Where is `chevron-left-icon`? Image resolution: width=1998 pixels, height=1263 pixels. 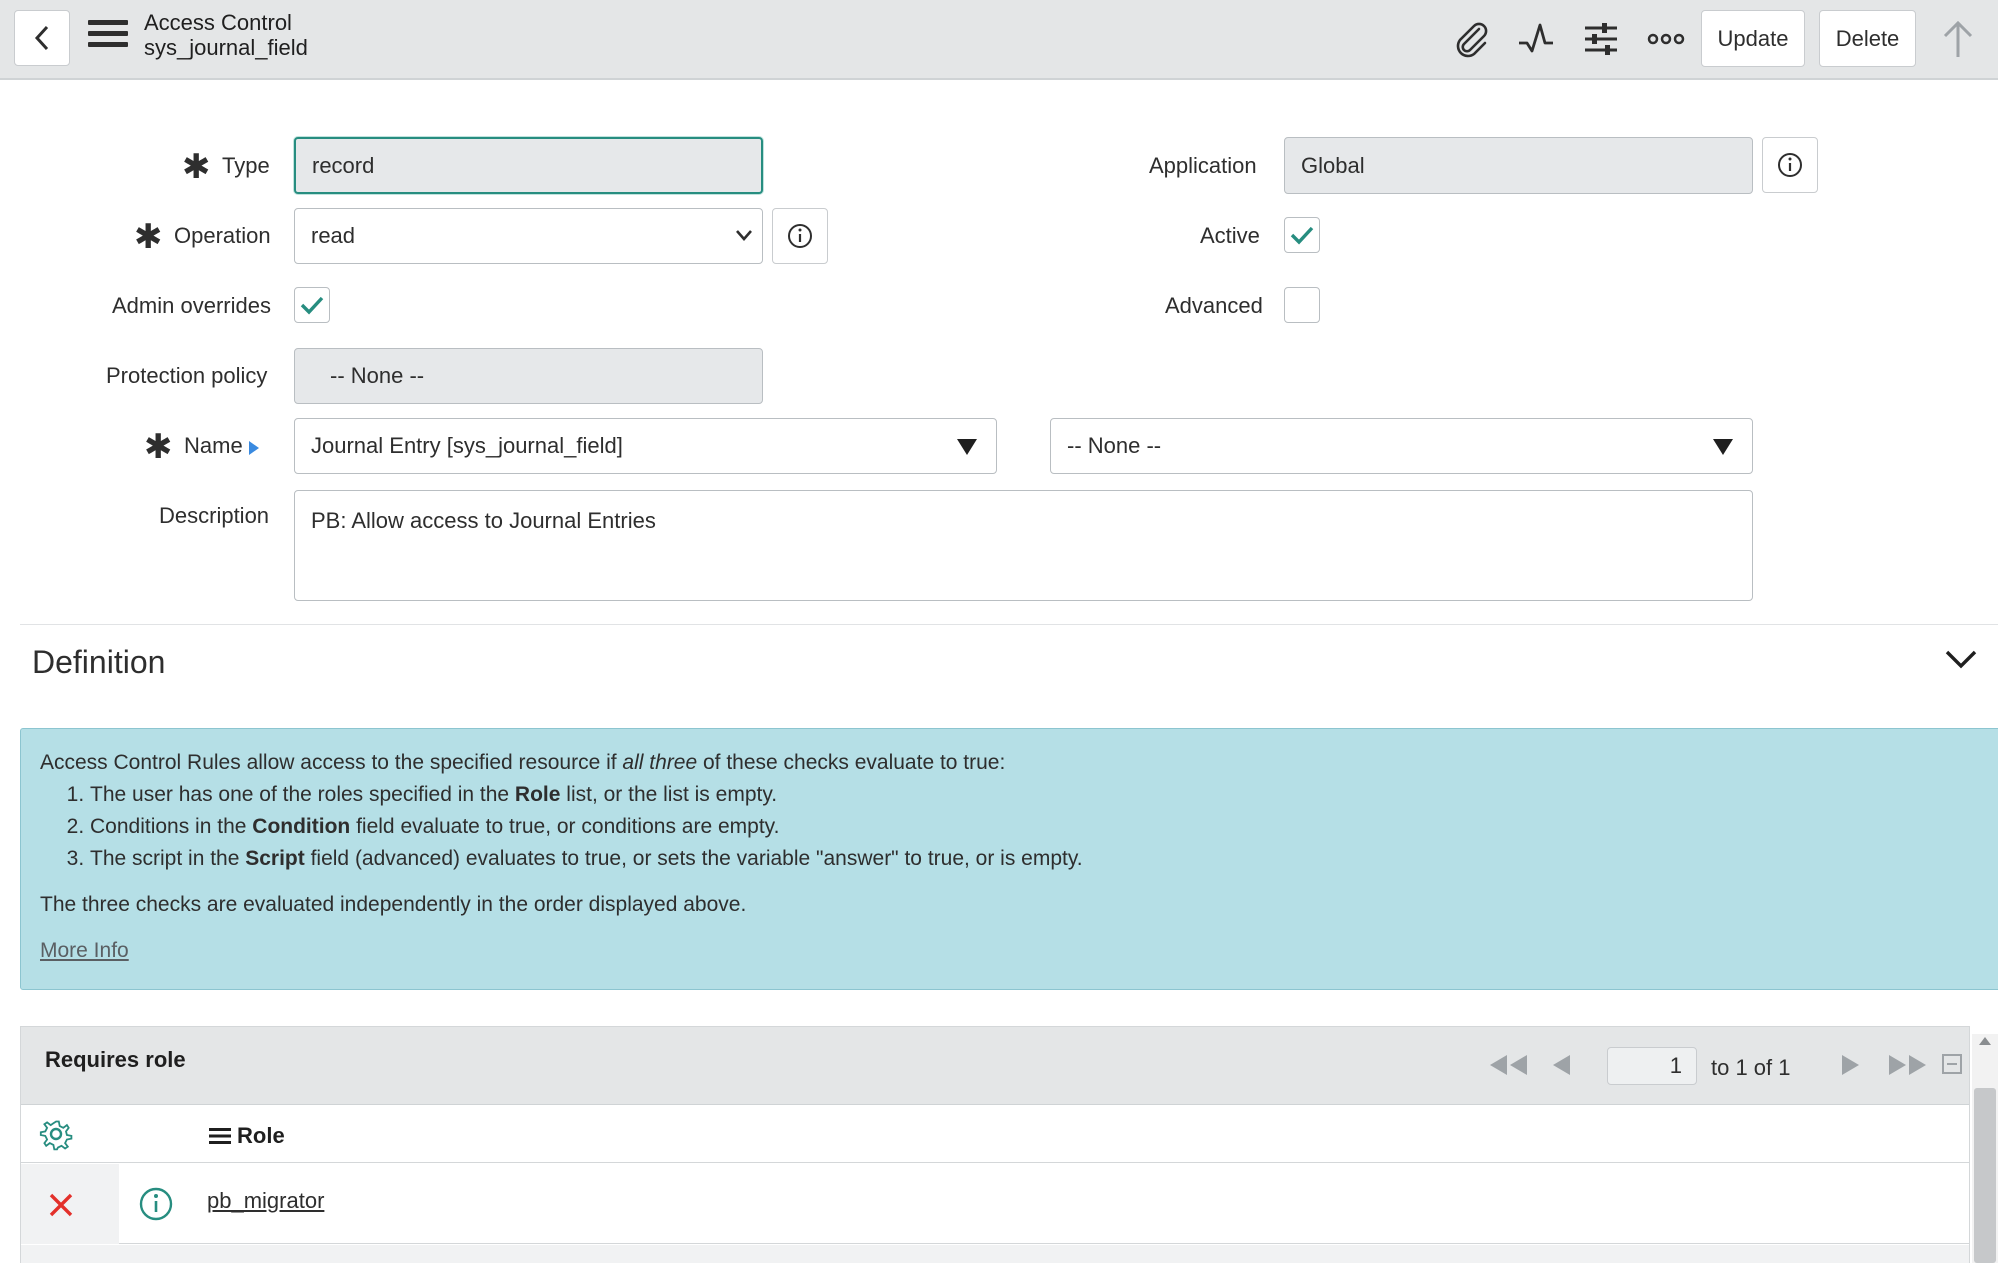
chevron-left-icon is located at coordinates (41, 38).